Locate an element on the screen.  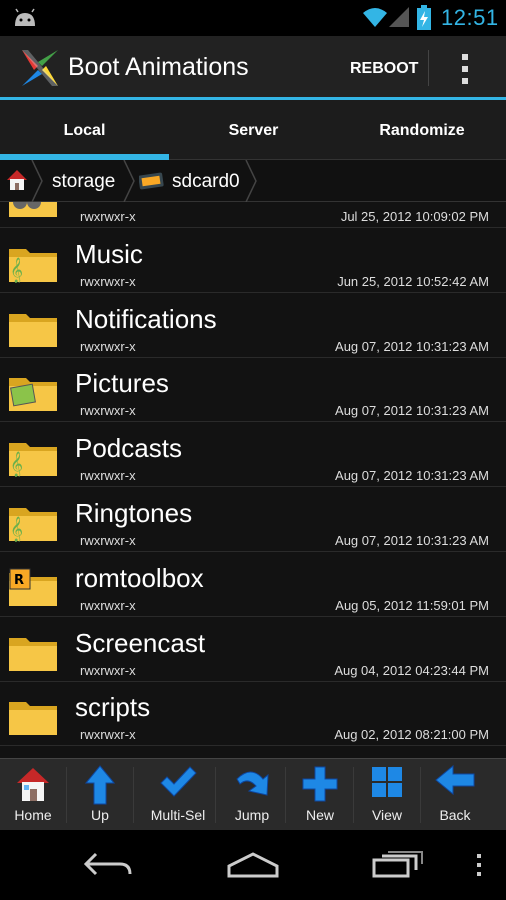
app-title: Boot Animations is located at coordinates (158, 67).